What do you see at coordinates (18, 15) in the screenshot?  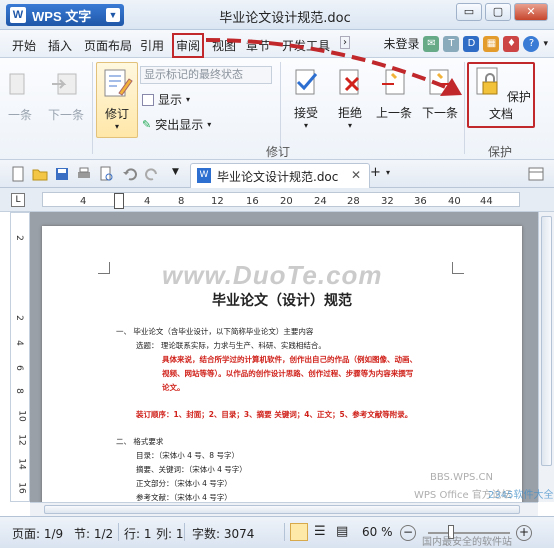 I see `wps-logo-icon: W` at bounding box center [18, 15].